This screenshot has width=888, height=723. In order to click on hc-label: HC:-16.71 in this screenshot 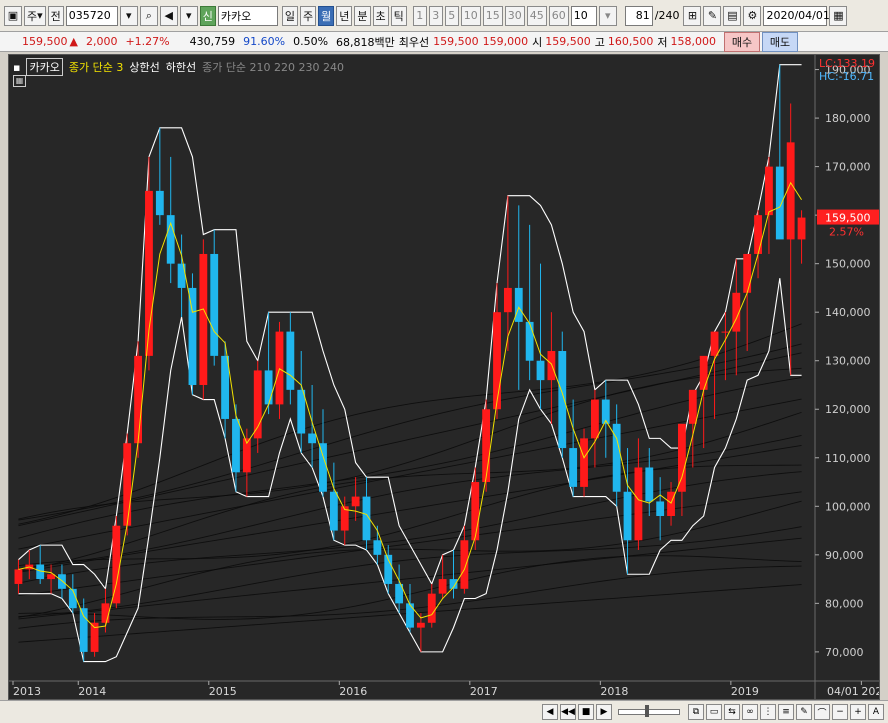, I will do `click(846, 76)`.